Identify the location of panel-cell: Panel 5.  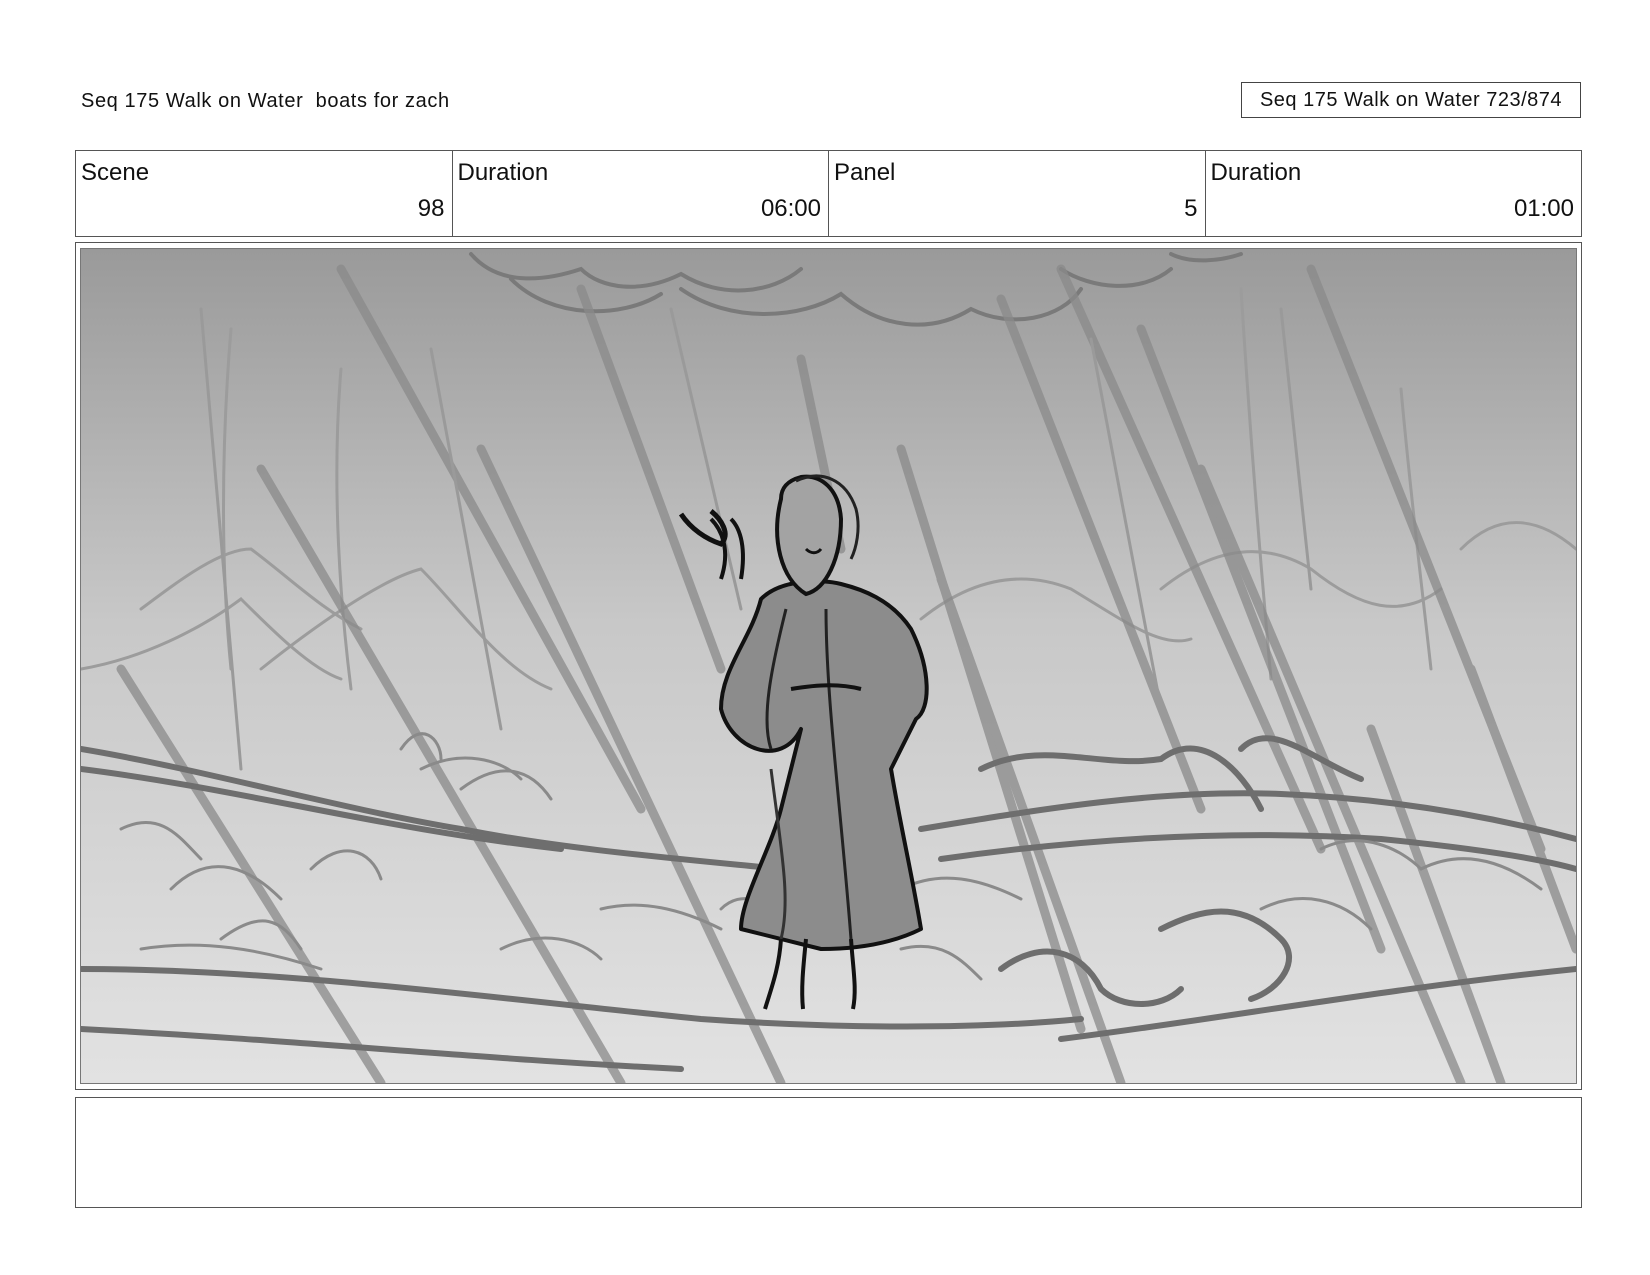
(1017, 193).